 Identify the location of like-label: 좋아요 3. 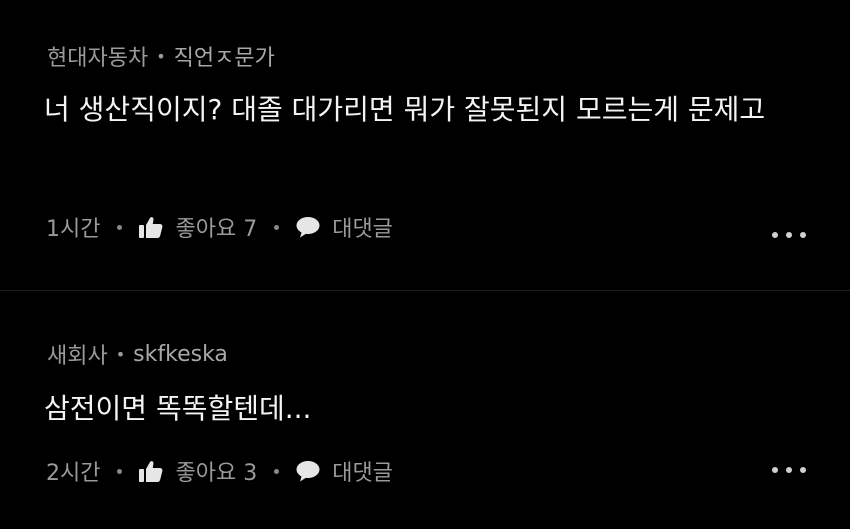
(216, 473).